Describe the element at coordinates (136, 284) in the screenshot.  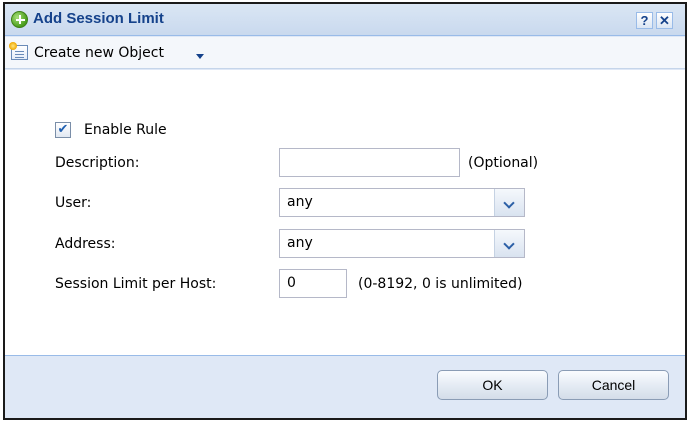
I see `session-limit-label: Session Limit per Host:` at that location.